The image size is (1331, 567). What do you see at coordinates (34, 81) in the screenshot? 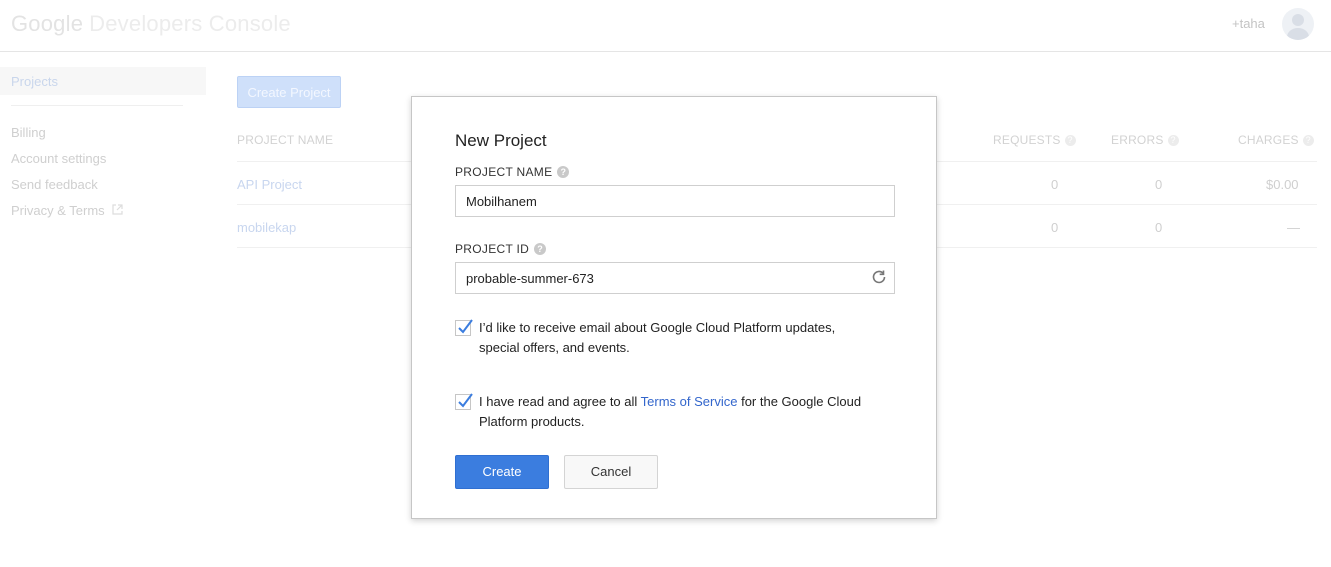
I see `sidebar-item-label: Projects` at bounding box center [34, 81].